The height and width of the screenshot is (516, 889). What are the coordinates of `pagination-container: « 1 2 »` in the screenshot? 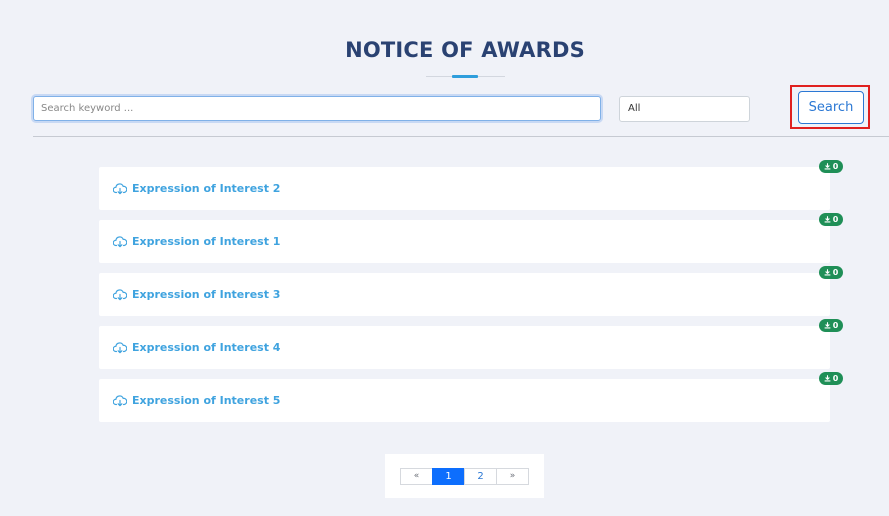 It's located at (464, 476).